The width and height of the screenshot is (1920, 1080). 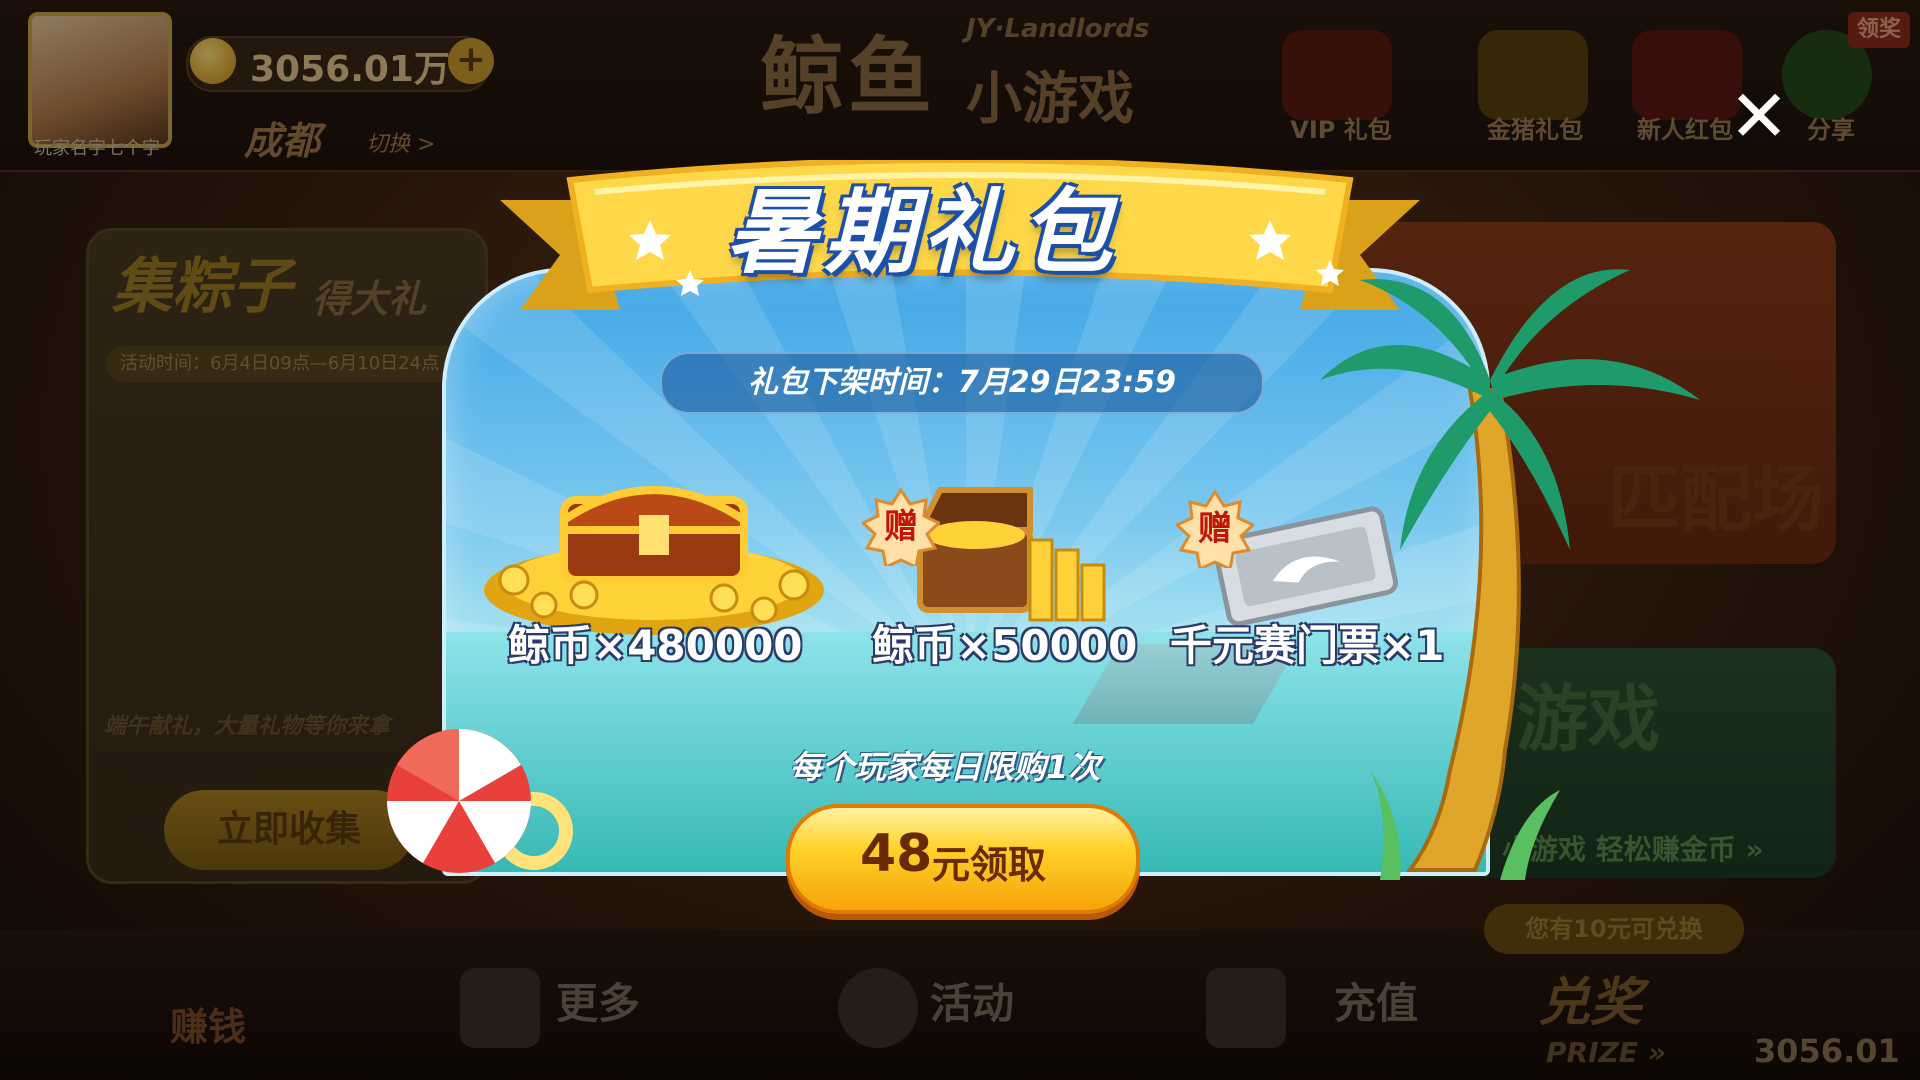 What do you see at coordinates (989, 861) in the screenshot?
I see `buy-button-label: 元领取` at bounding box center [989, 861].